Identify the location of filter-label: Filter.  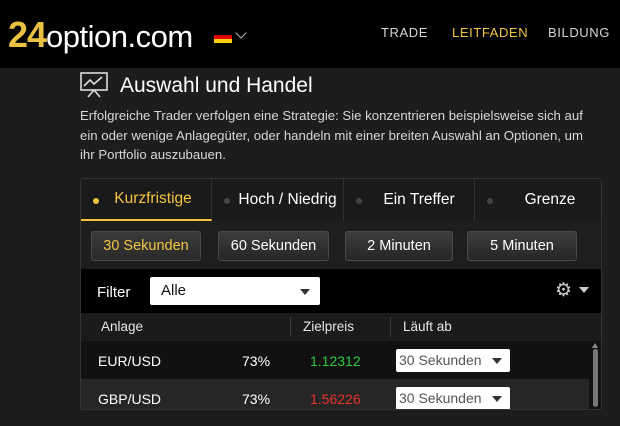
(114, 292).